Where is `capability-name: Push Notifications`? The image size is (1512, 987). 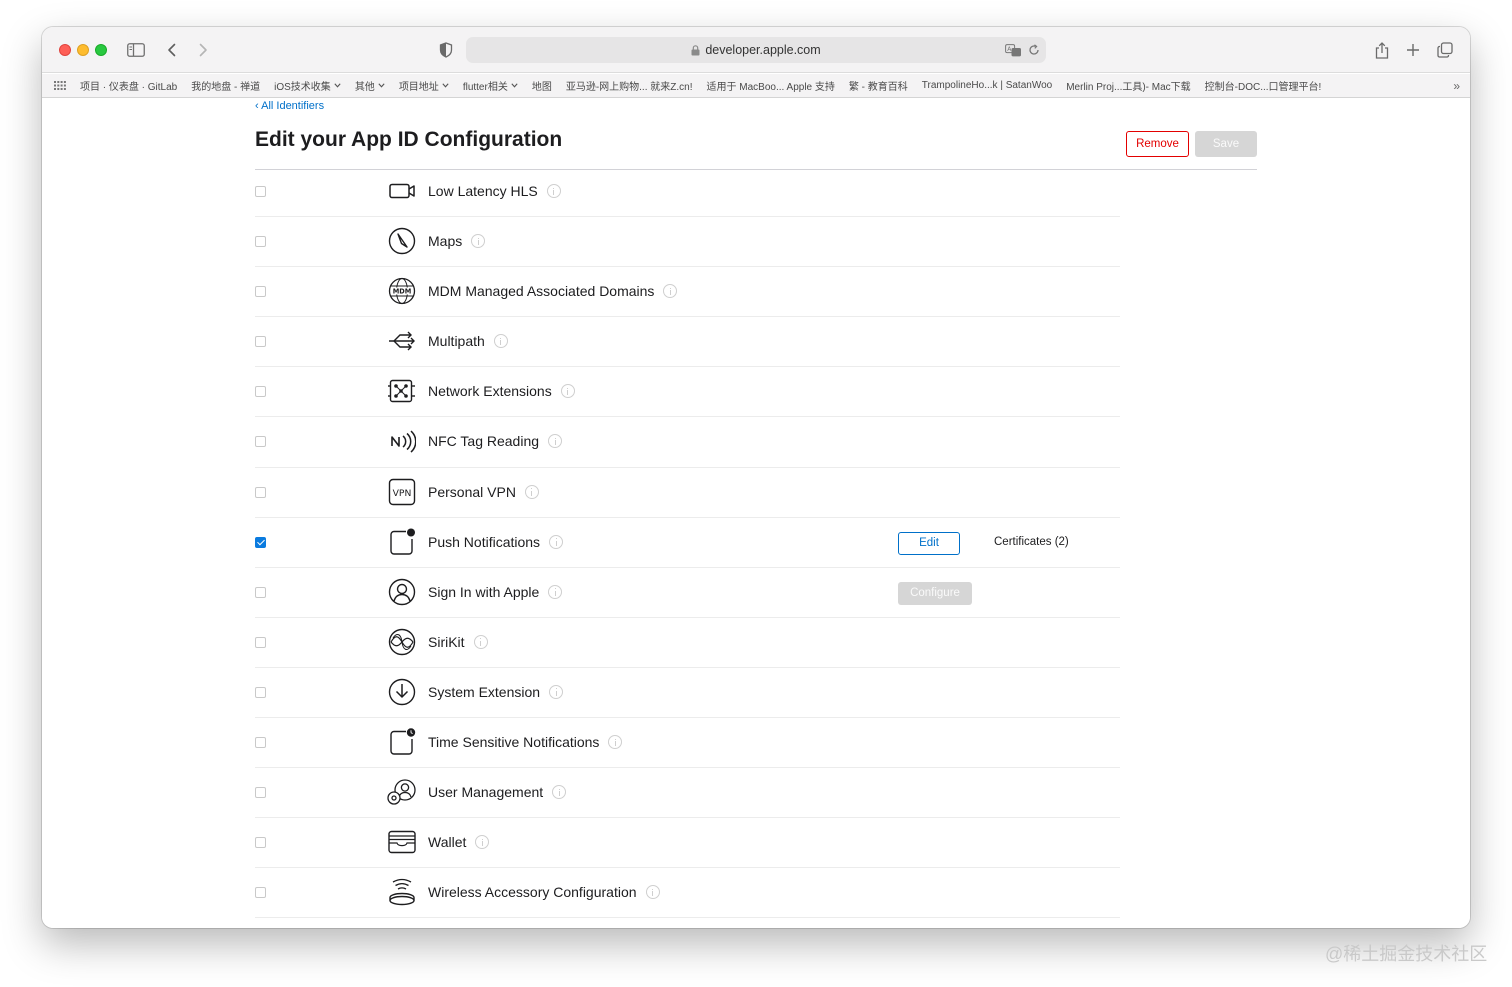
capability-name: Push Notifications is located at coordinates (496, 541).